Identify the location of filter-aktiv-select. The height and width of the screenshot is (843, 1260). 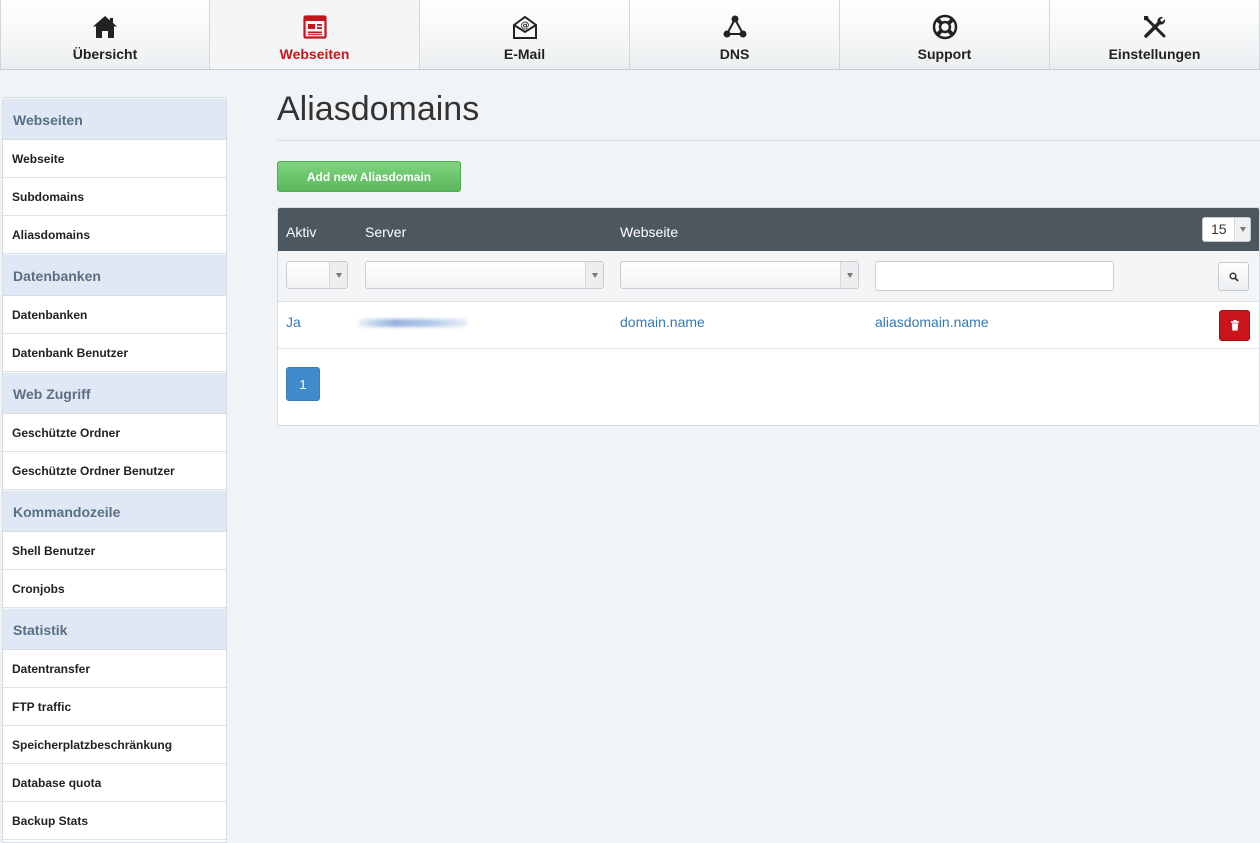
(317, 275).